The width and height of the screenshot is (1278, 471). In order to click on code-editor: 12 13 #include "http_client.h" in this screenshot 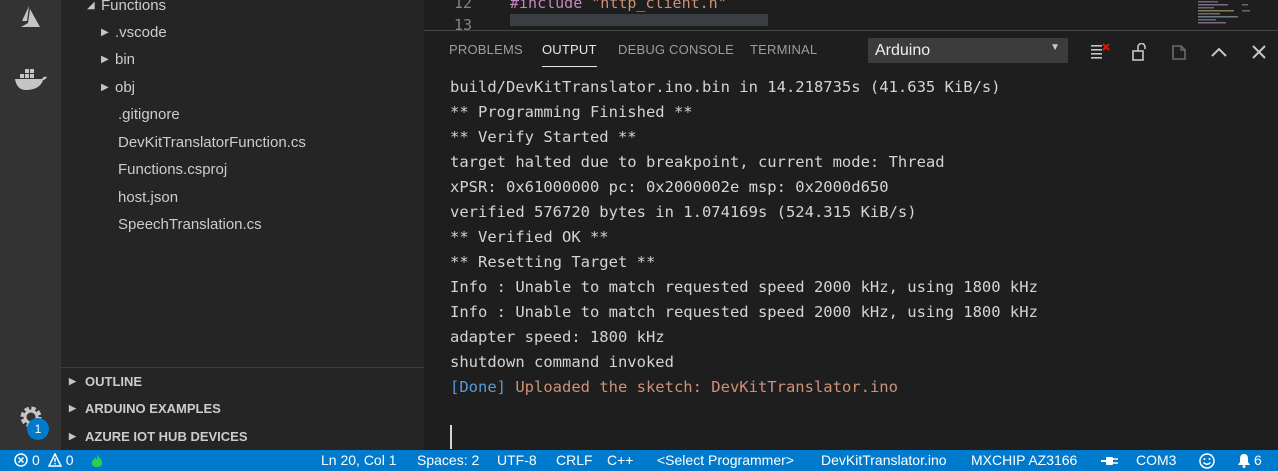, I will do `click(851, 15)`.